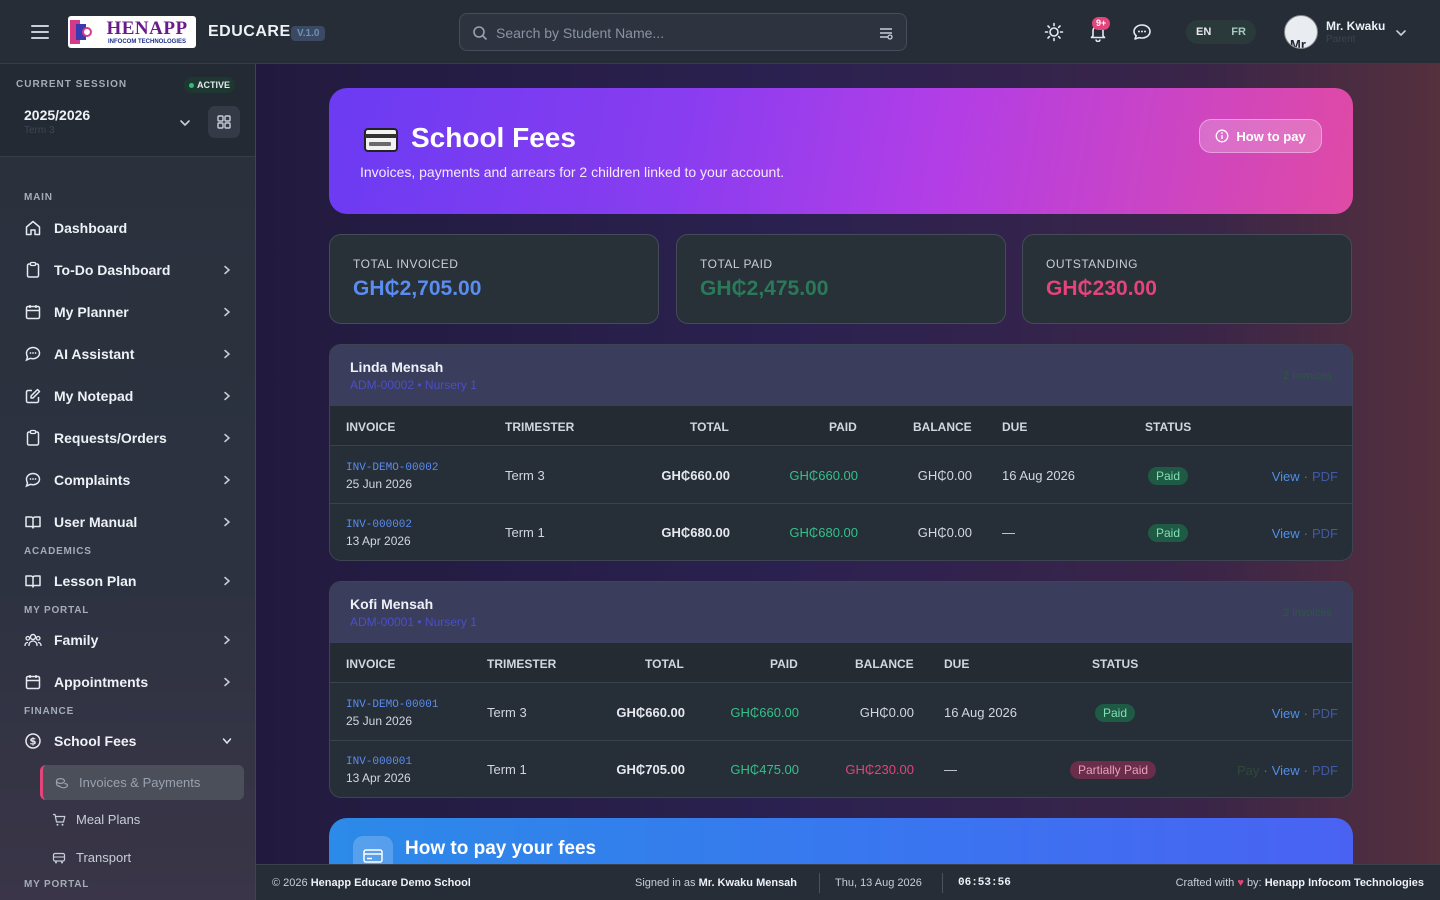 The image size is (1440, 900). I want to click on stat-card-total-paid: TOTAL PAID GH₵2,475.00, so click(841, 279).